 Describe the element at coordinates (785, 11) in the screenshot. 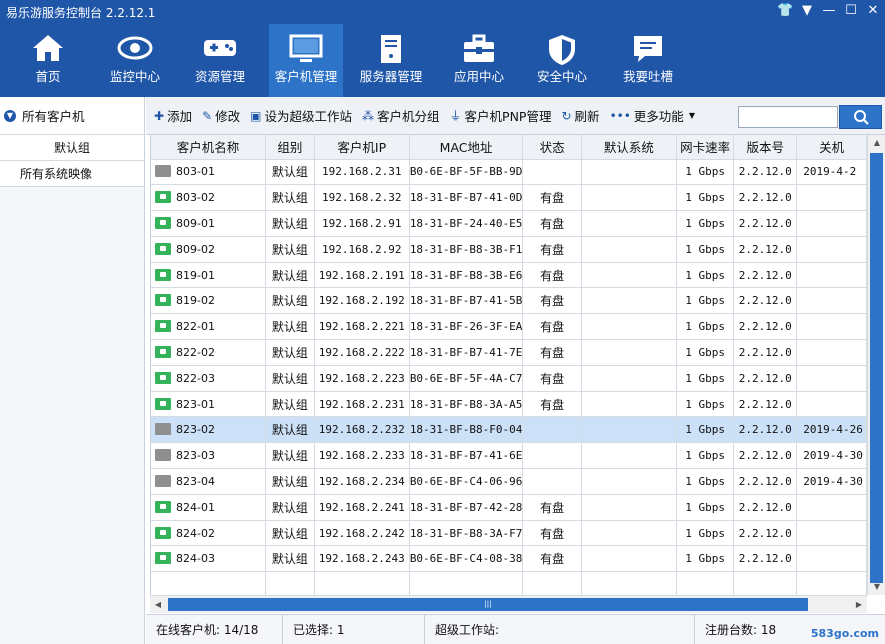

I see `shirt-icon: 👕` at that location.